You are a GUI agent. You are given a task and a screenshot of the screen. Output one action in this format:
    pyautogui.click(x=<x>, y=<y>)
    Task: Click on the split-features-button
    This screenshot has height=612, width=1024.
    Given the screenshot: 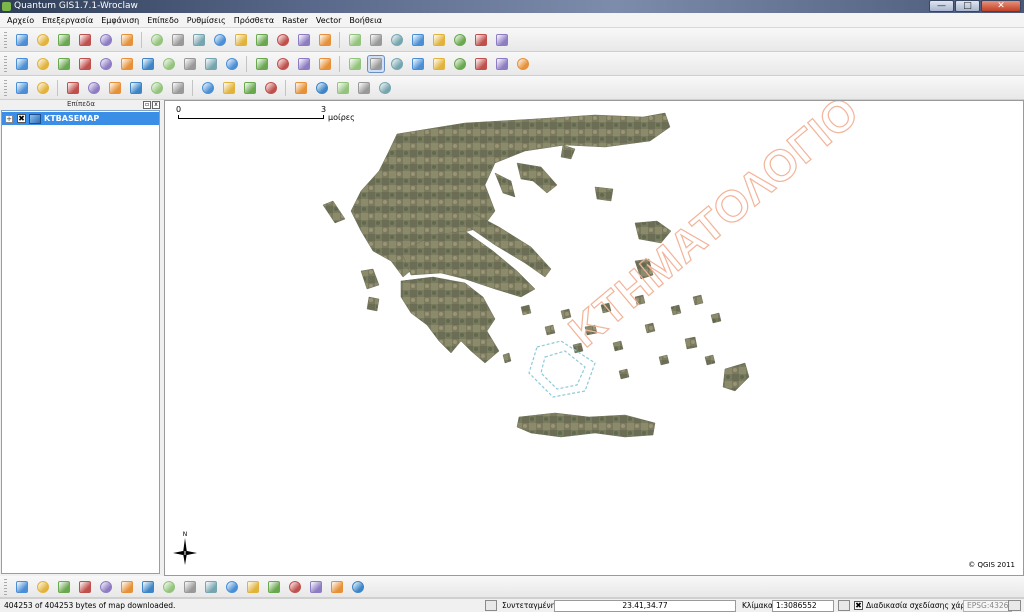 What is the action you would take?
    pyautogui.click(x=190, y=64)
    